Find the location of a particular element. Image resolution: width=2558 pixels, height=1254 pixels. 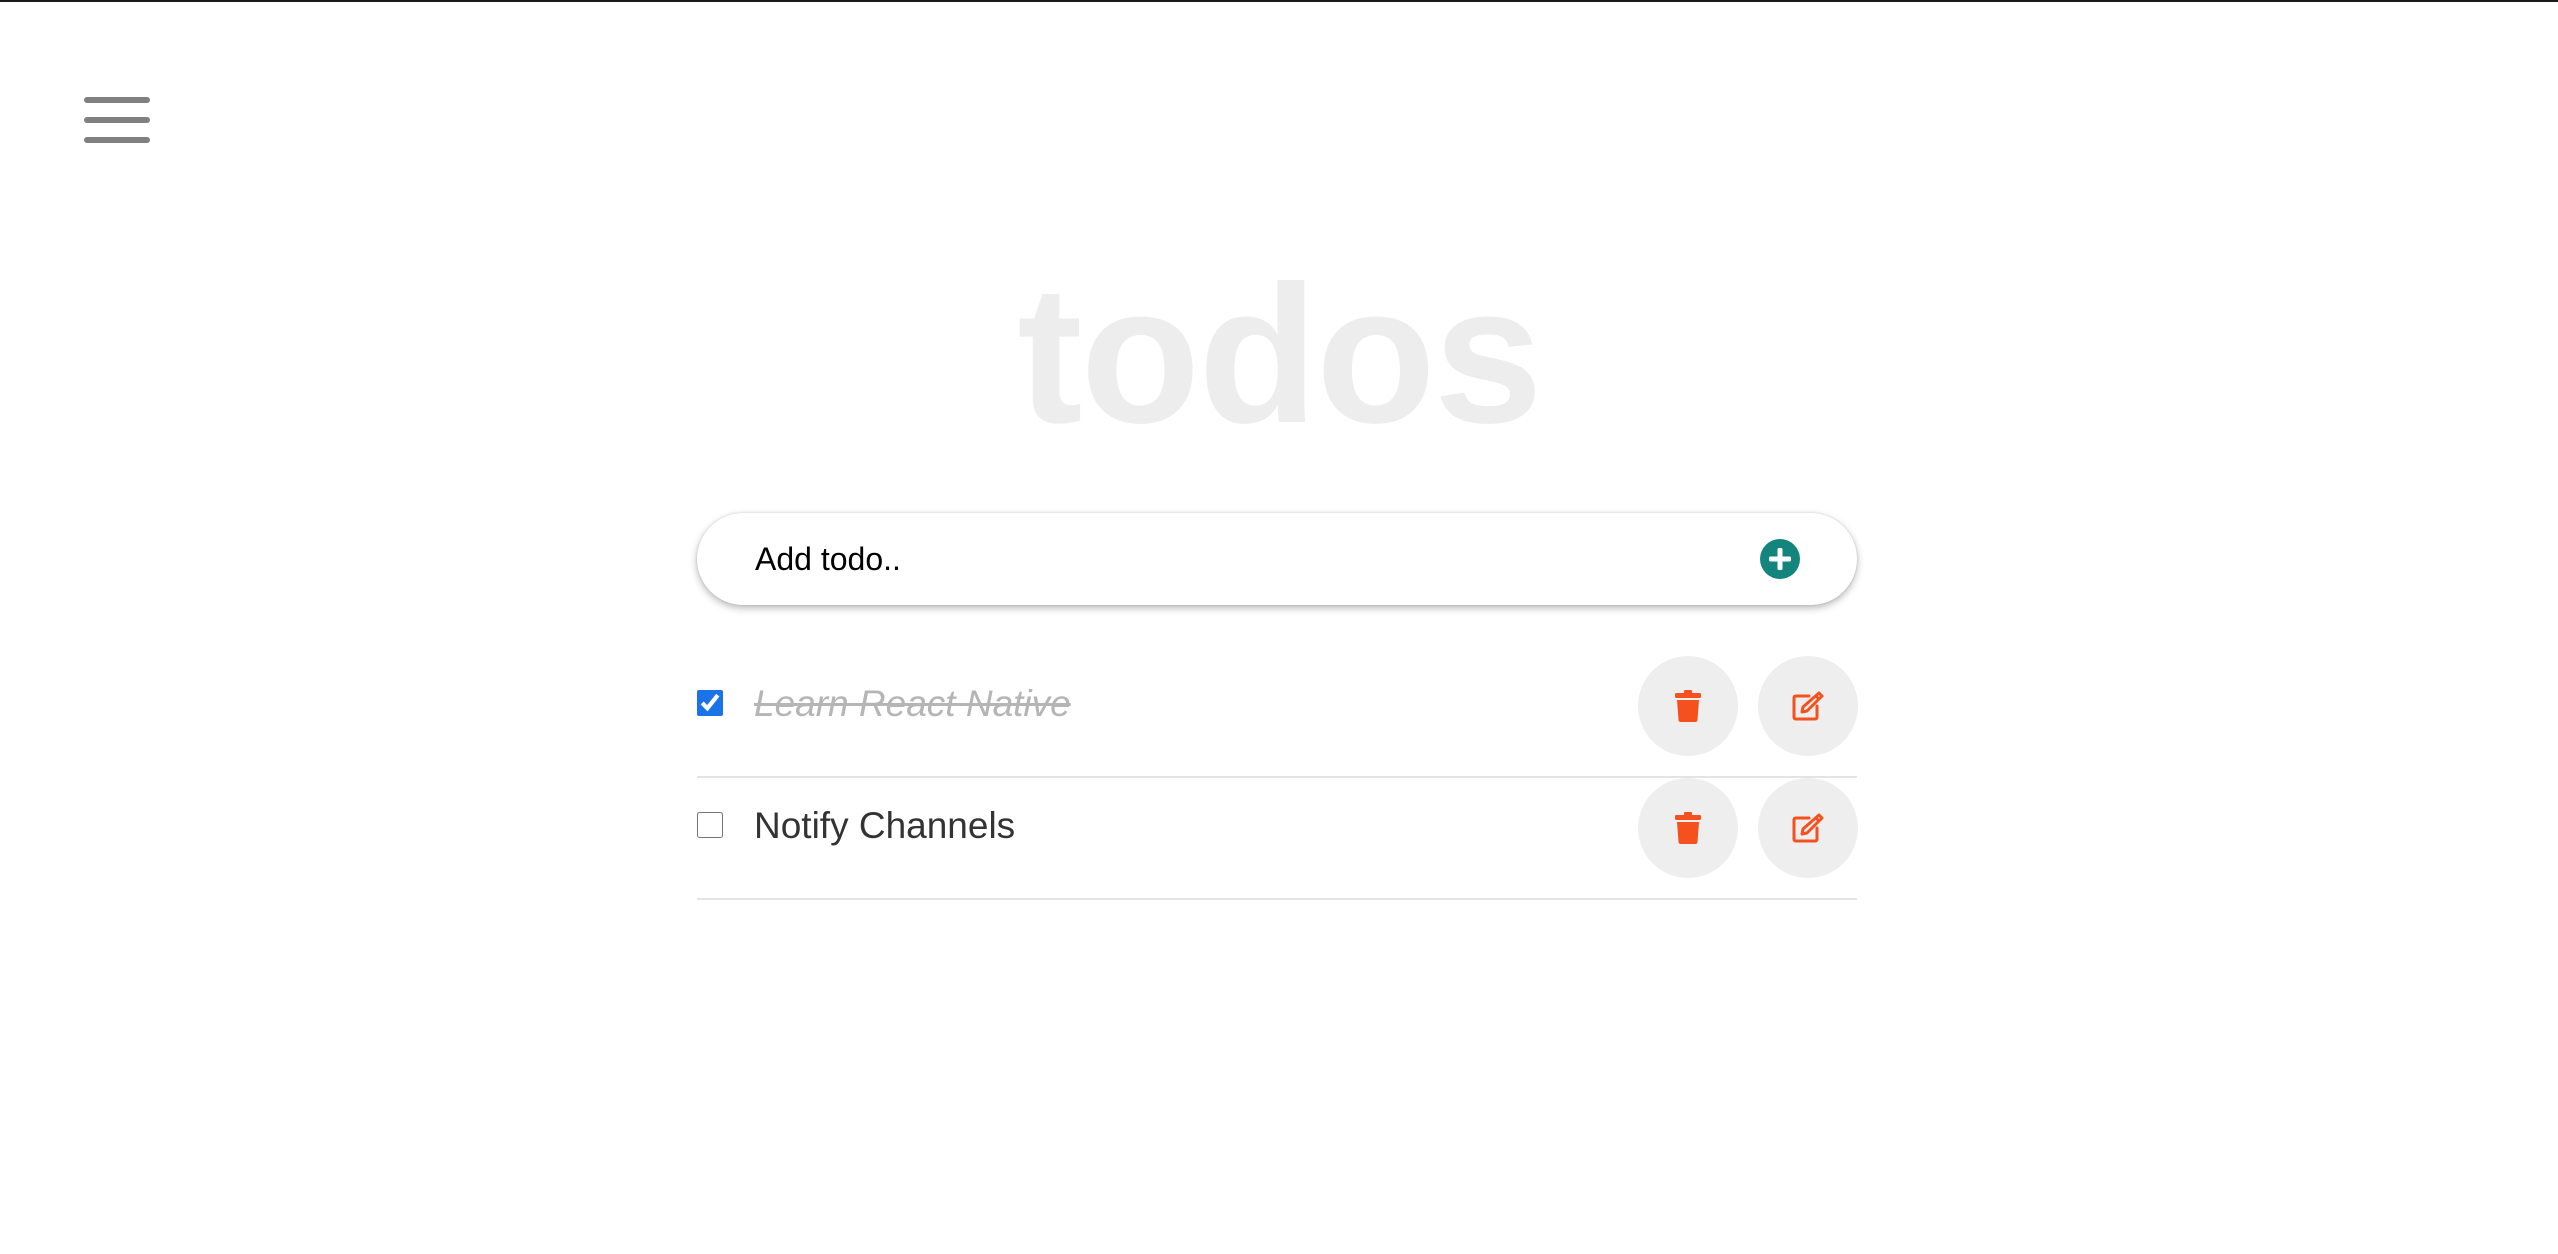

add-todo-button is located at coordinates (1780, 559).